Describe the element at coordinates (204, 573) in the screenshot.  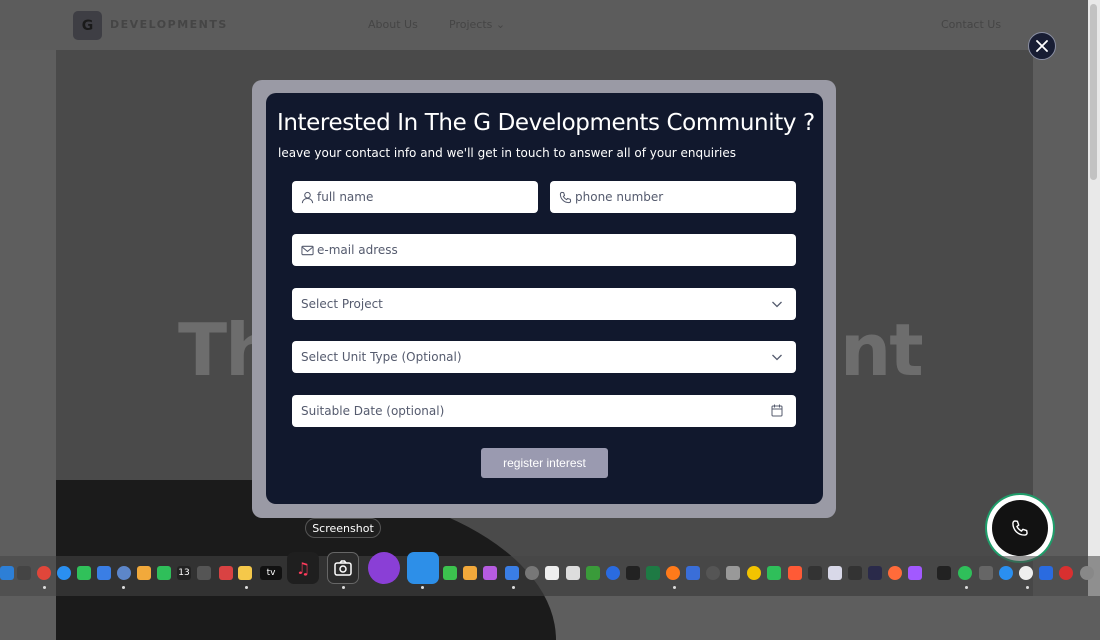
I see `contacts-icon` at that location.